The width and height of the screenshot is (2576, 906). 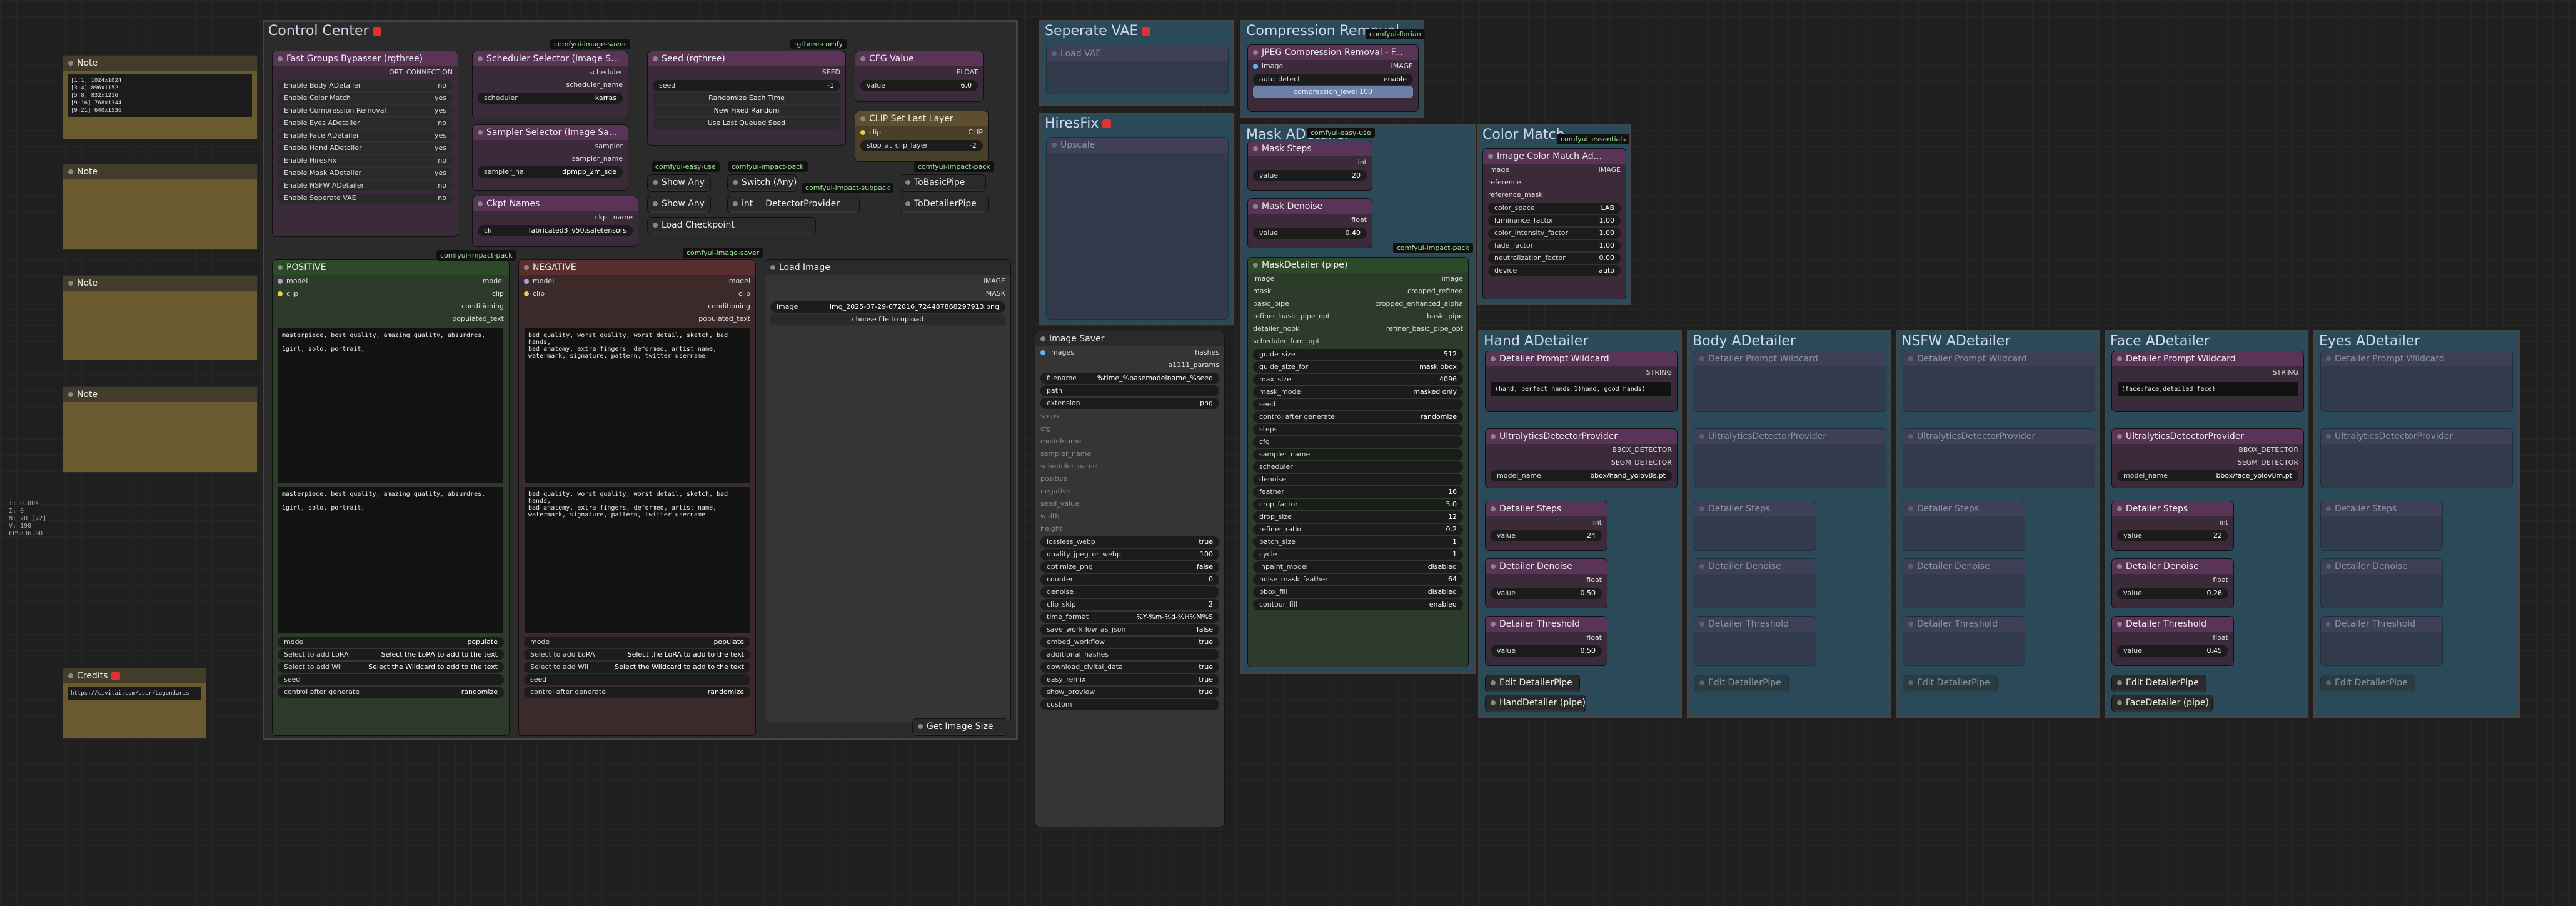 I want to click on io-slot: mask cropped_refined, so click(x=1358, y=291).